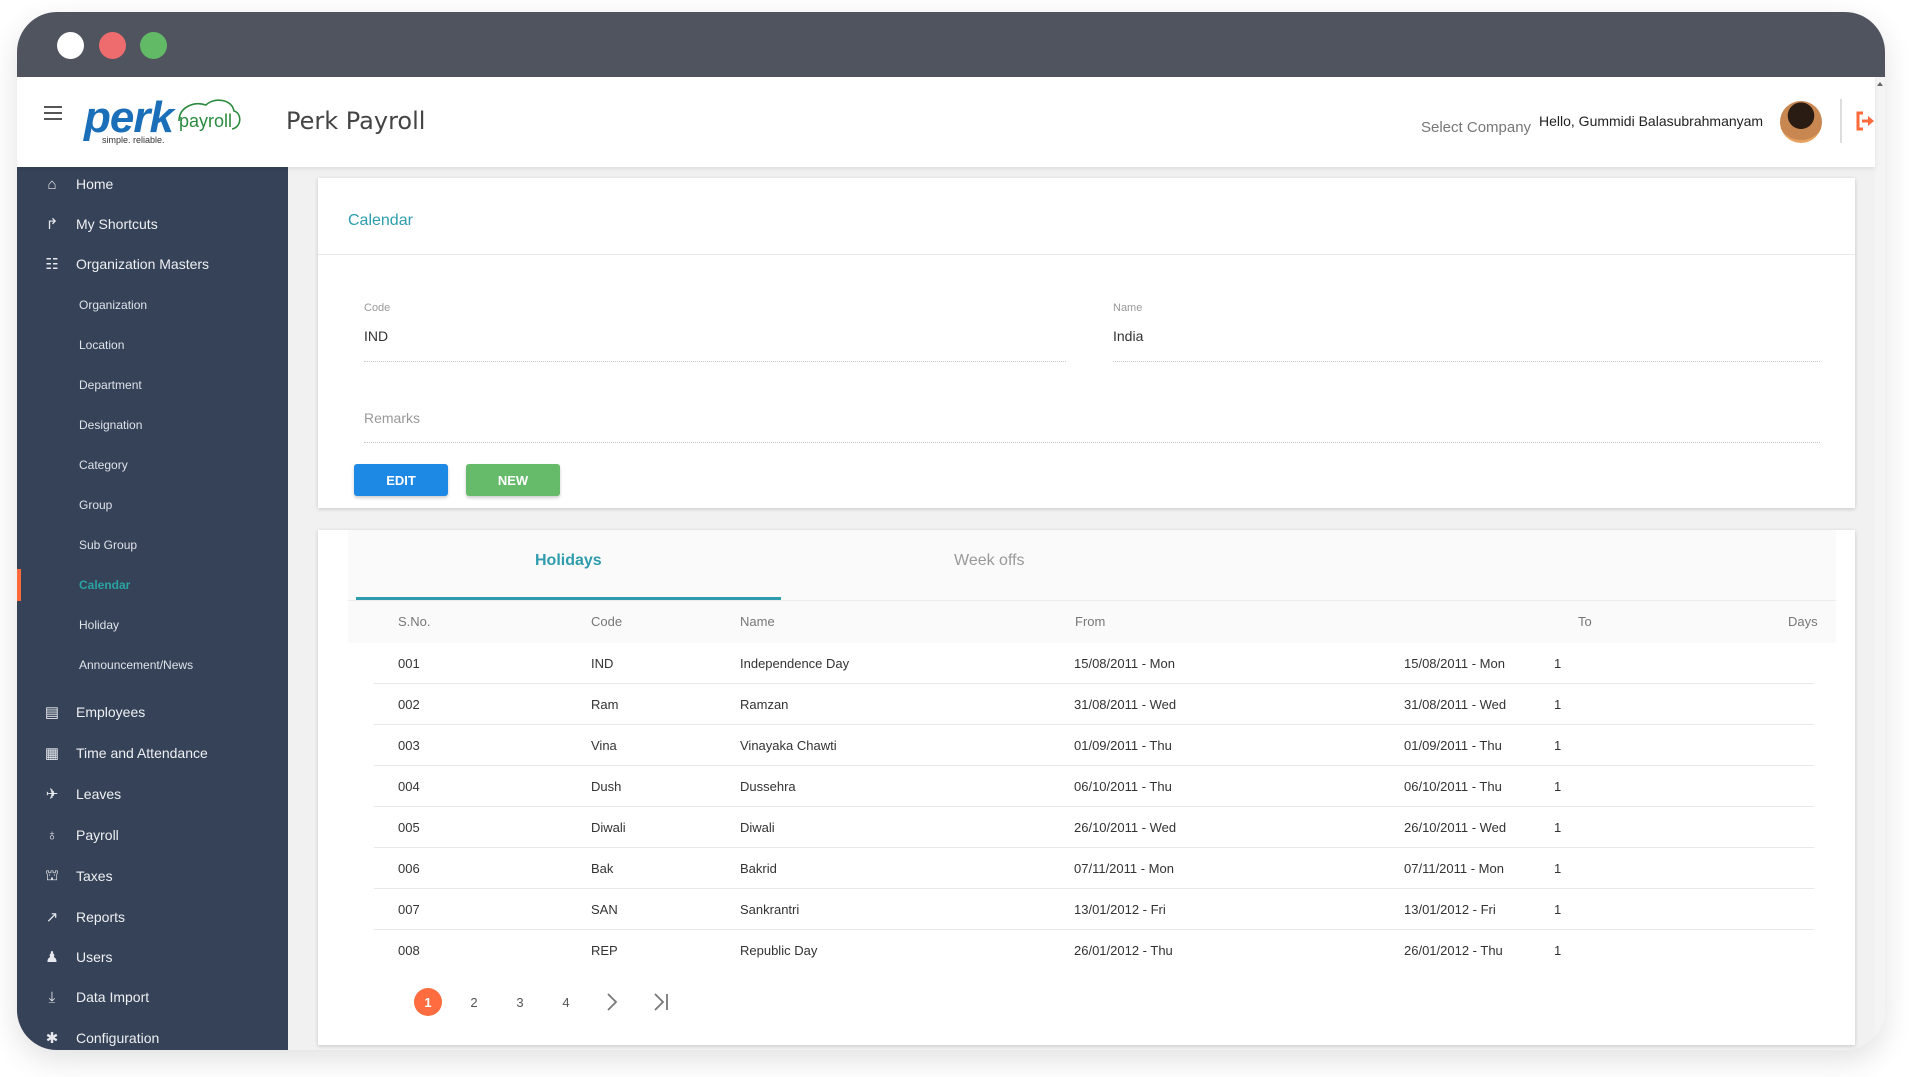 This screenshot has height=1077, width=1915. What do you see at coordinates (566, 1002) in the screenshot?
I see `page-4-button: 4` at bounding box center [566, 1002].